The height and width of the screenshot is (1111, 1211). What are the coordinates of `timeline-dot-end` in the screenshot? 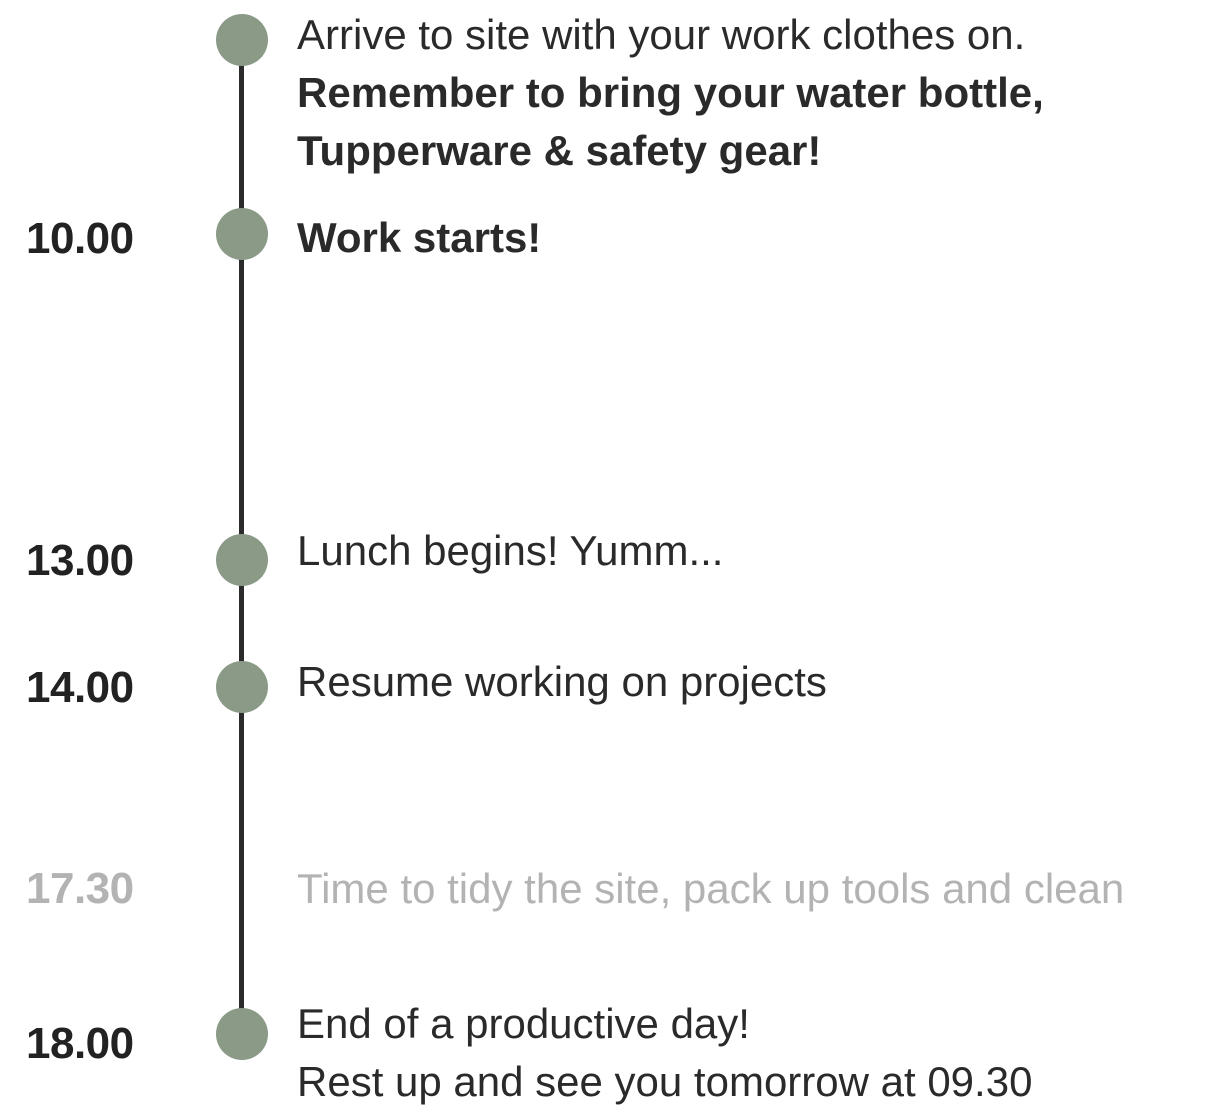 It's located at (242, 1034).